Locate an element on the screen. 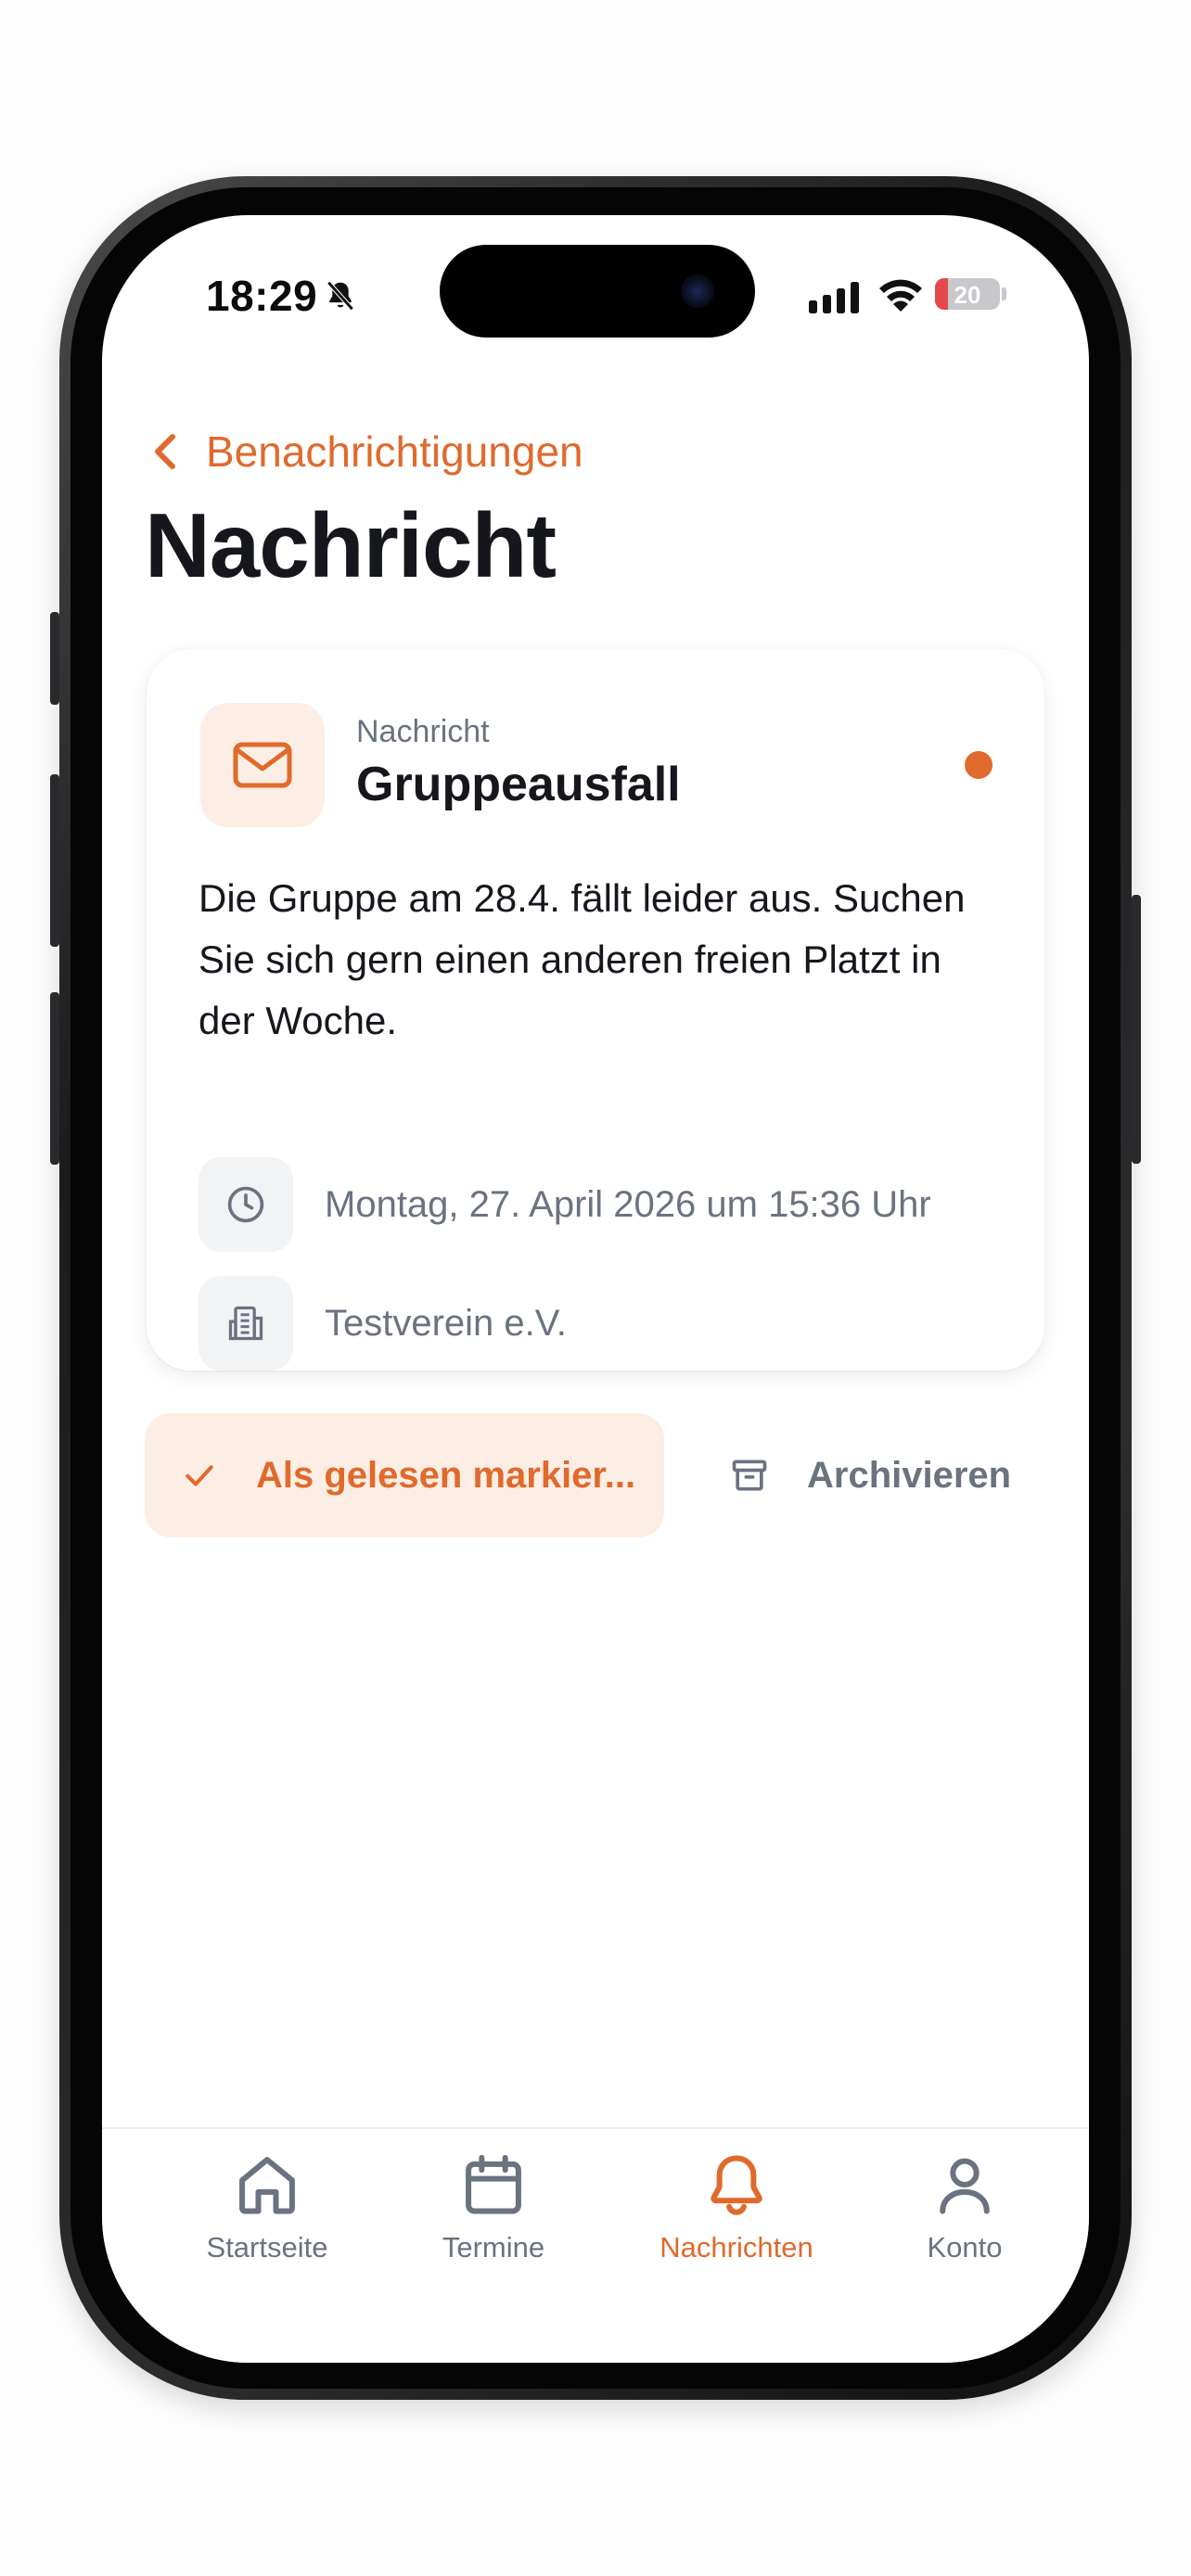  calendar-icon is located at coordinates (493, 2184).